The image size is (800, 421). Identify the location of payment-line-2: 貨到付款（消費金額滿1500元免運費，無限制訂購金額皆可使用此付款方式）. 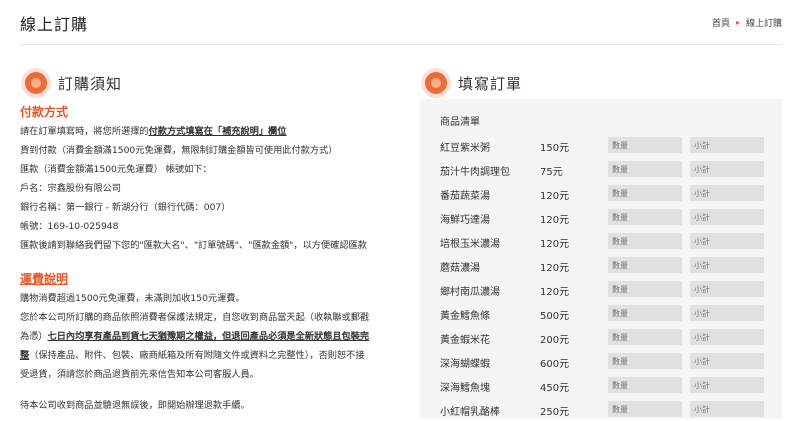
(179, 150).